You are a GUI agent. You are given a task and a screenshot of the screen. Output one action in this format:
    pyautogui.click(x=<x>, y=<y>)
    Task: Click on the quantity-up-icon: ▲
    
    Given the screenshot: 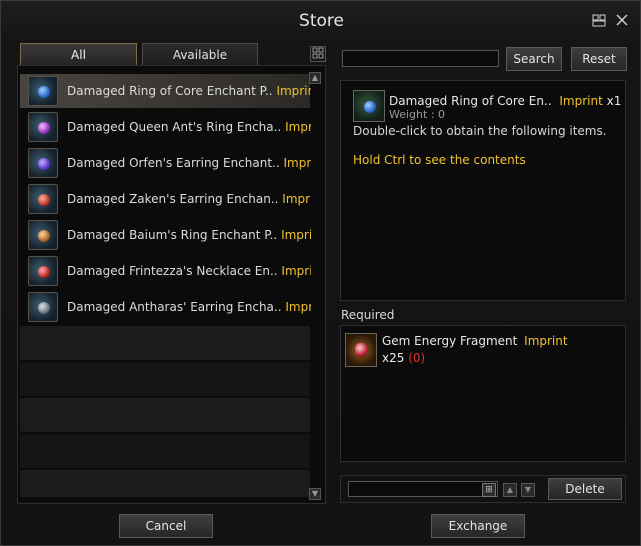 What is the action you would take?
    pyautogui.click(x=510, y=490)
    